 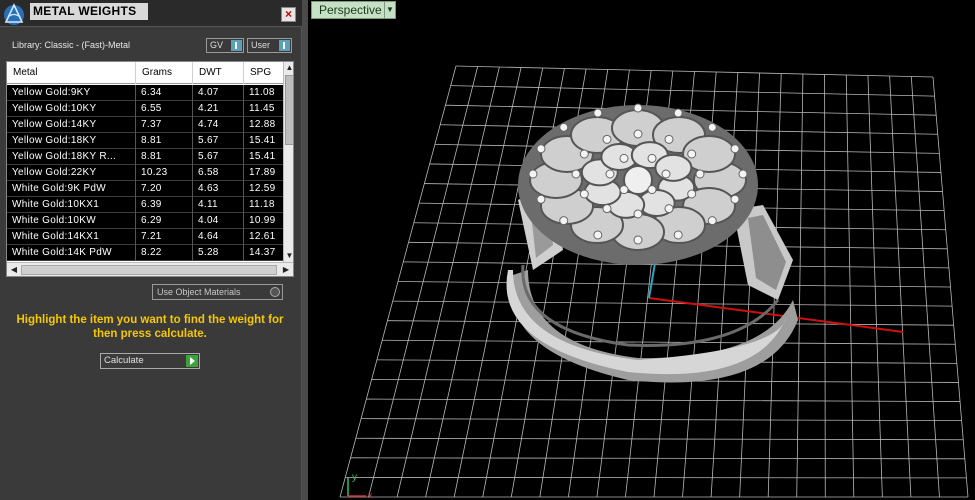 What do you see at coordinates (71, 205) in the screenshot?
I see `metal-cell: White Gold:10KX1` at bounding box center [71, 205].